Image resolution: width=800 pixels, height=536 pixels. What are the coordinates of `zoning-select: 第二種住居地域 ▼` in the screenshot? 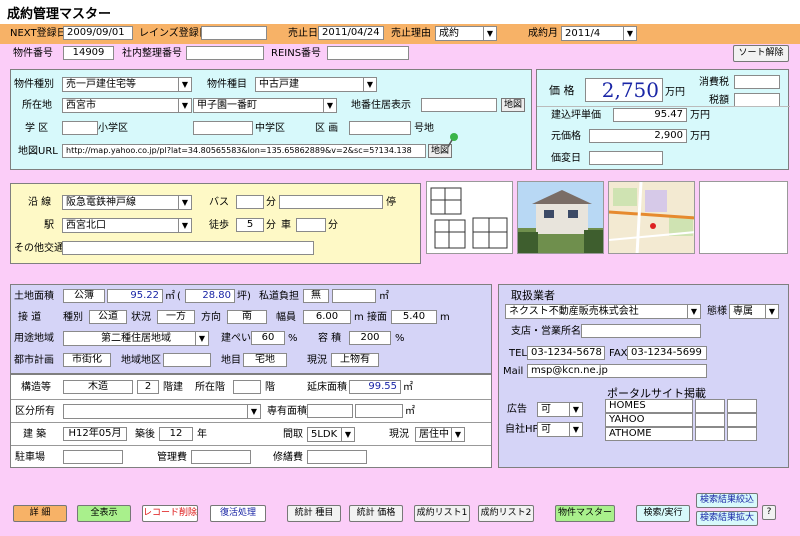 It's located at (136, 338).